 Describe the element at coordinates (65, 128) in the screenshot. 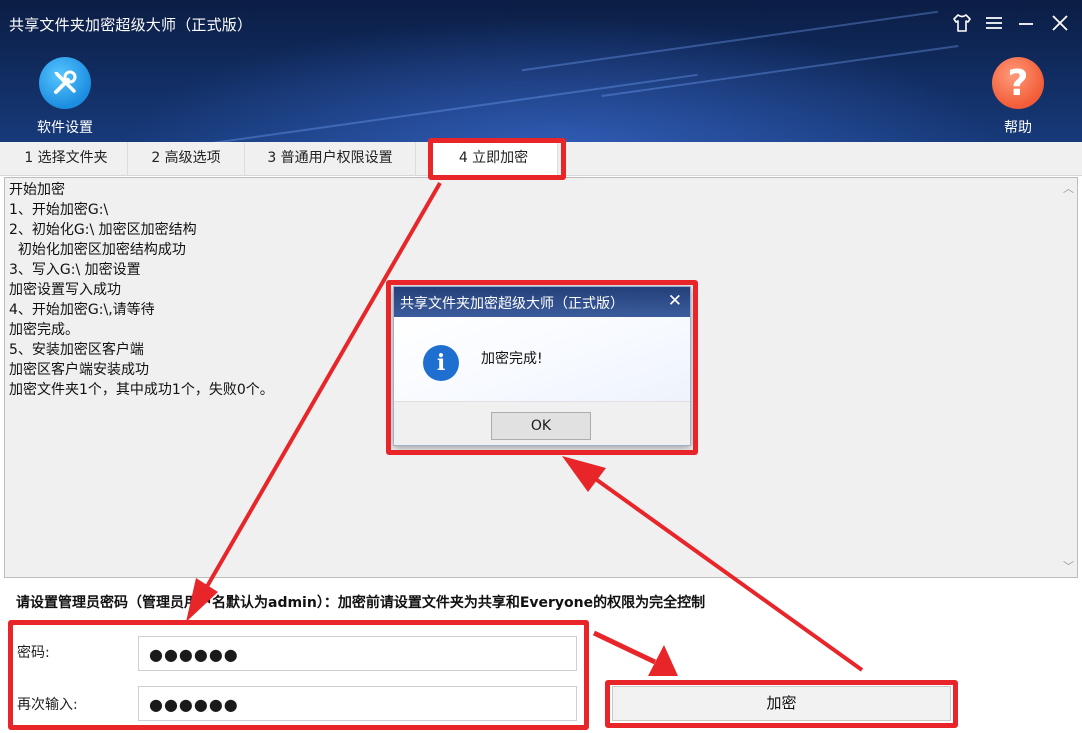

I see `settings-label: 软件设置` at that location.